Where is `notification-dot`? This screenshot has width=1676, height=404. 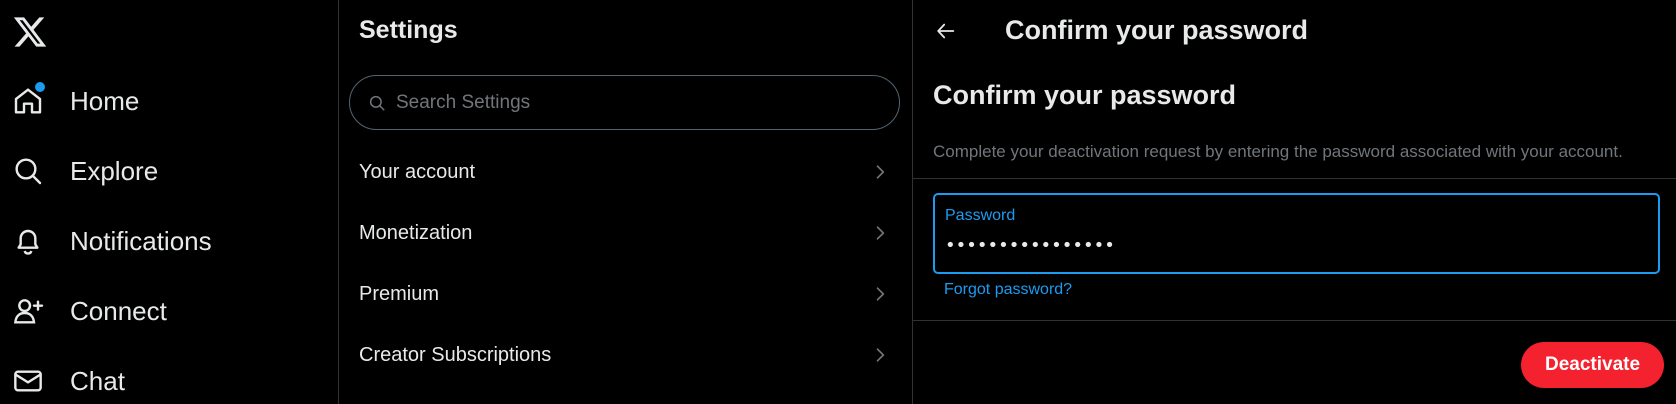
notification-dot is located at coordinates (40, 87).